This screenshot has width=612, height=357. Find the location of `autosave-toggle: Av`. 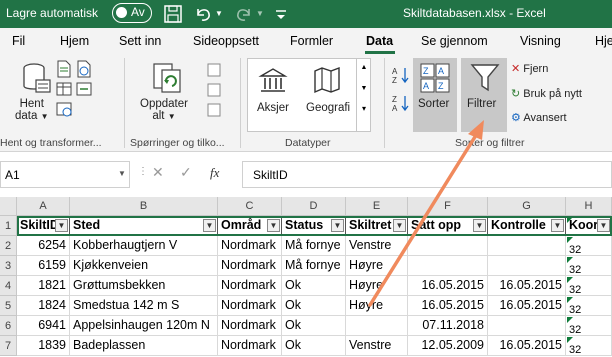

autosave-toggle: Av is located at coordinates (132, 13).